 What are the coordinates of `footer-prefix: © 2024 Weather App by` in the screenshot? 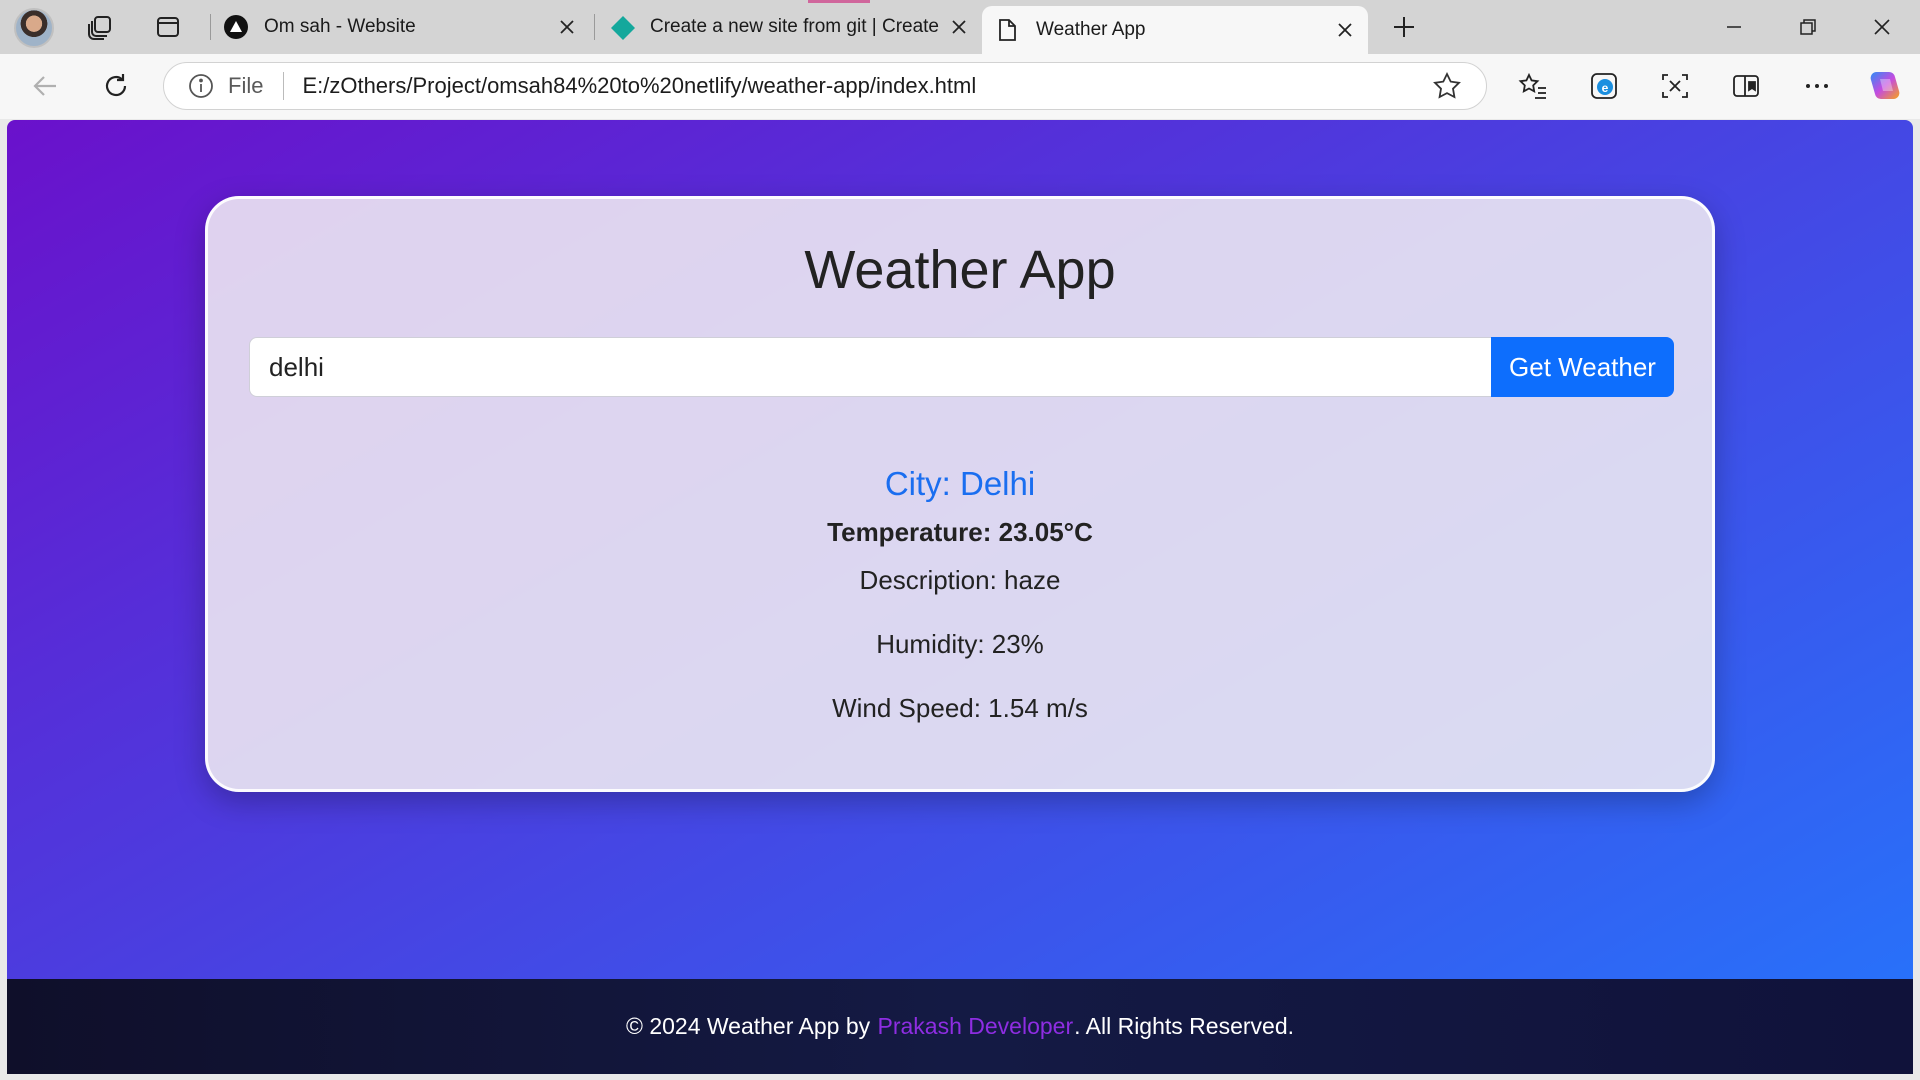 It's located at (748, 1026).